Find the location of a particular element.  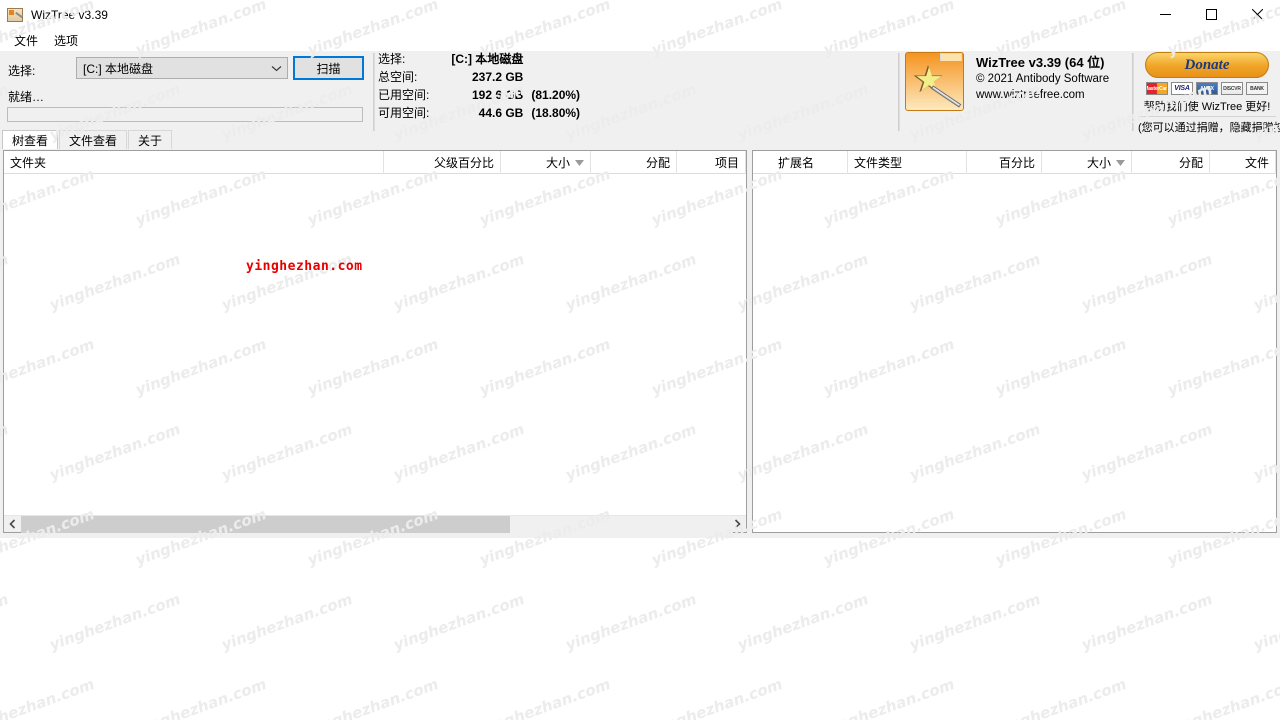

maximize-button is located at coordinates (1211, 14).